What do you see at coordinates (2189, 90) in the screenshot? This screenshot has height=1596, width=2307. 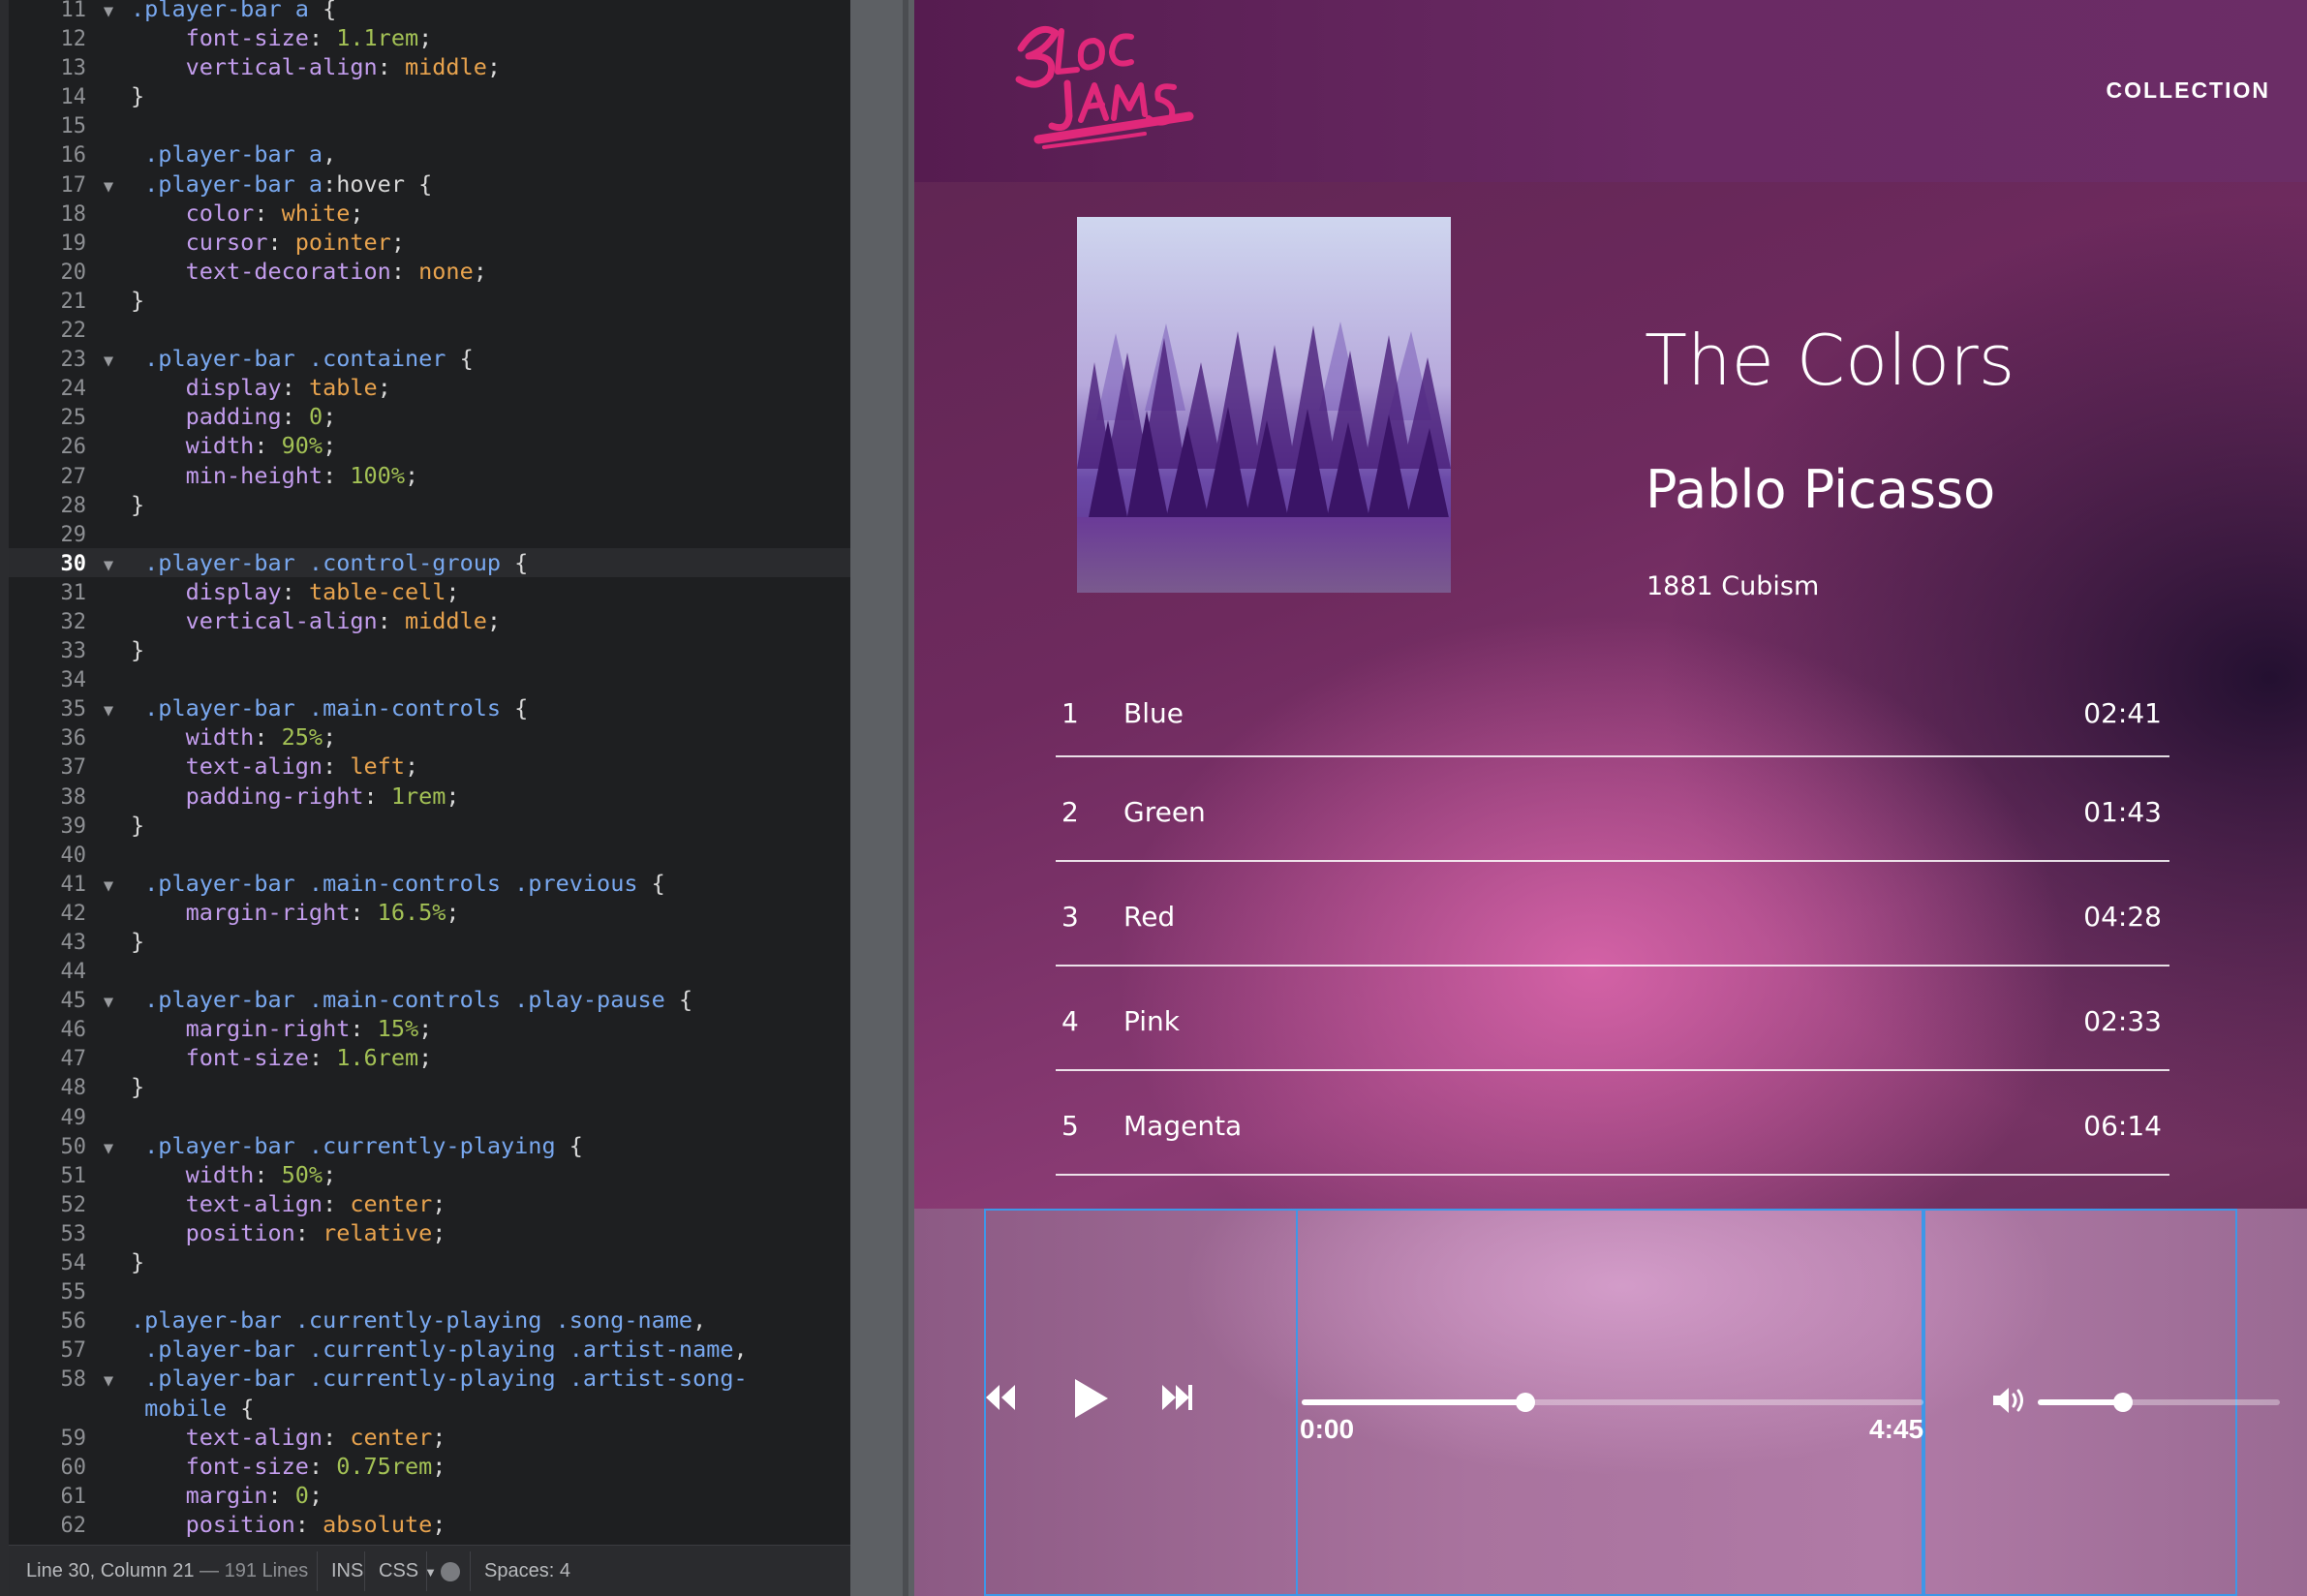 I see `nav-collection-link: COLLECTION` at bounding box center [2189, 90].